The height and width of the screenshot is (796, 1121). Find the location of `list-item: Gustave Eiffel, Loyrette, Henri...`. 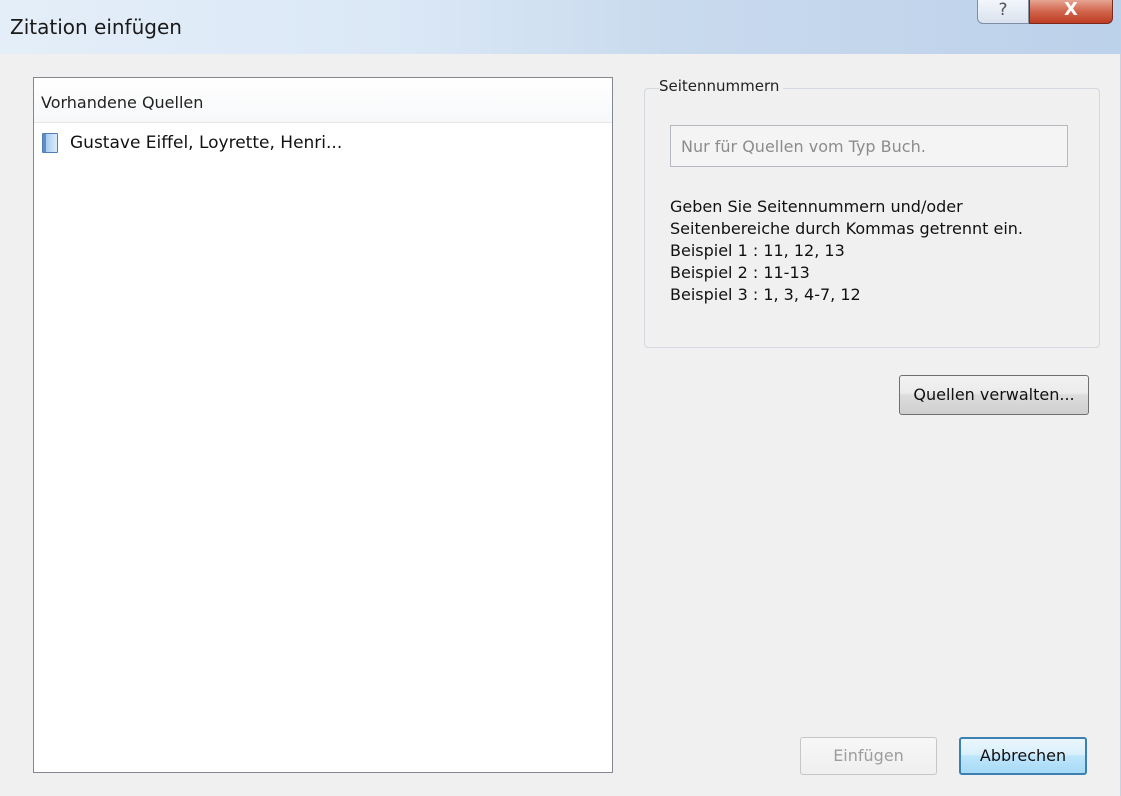

list-item: Gustave Eiffel, Loyrette, Henri... is located at coordinates (192, 143).